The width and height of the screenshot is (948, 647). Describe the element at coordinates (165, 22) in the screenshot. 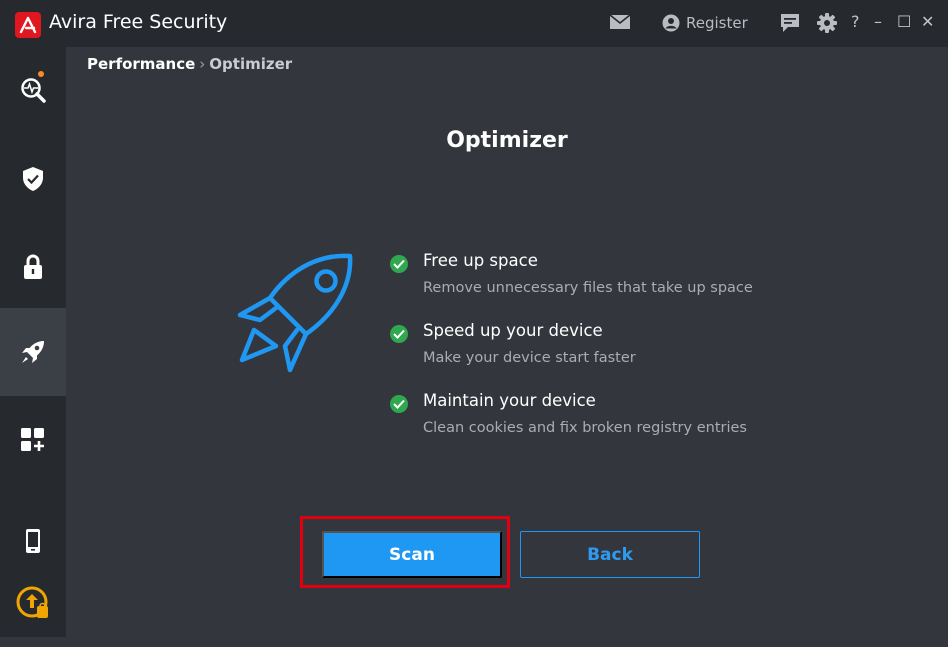

I see `app-product: Free Security` at that location.